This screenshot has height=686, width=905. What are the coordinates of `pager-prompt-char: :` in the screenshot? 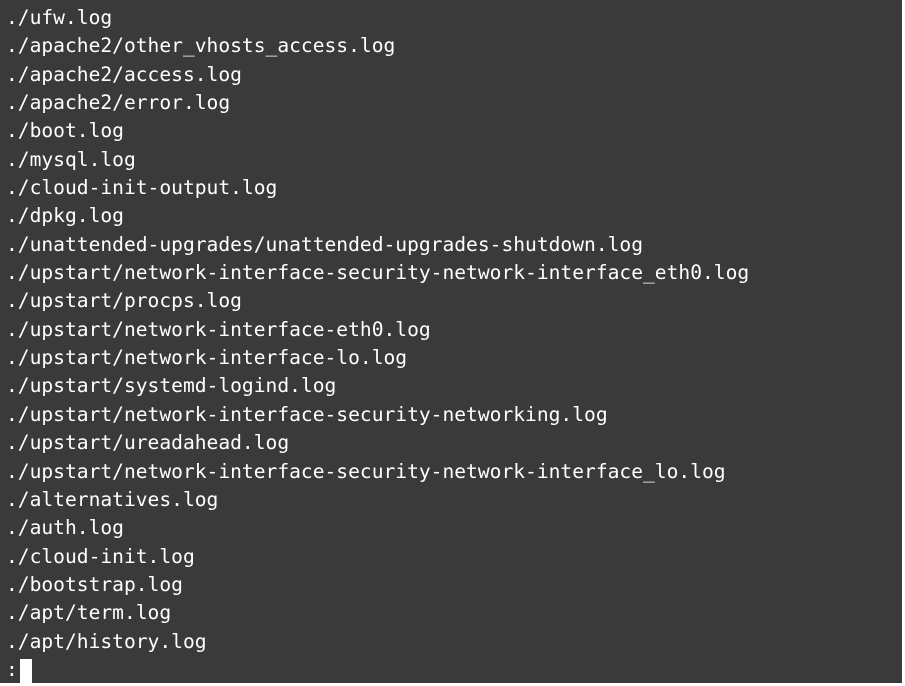 It's located at (12, 669).